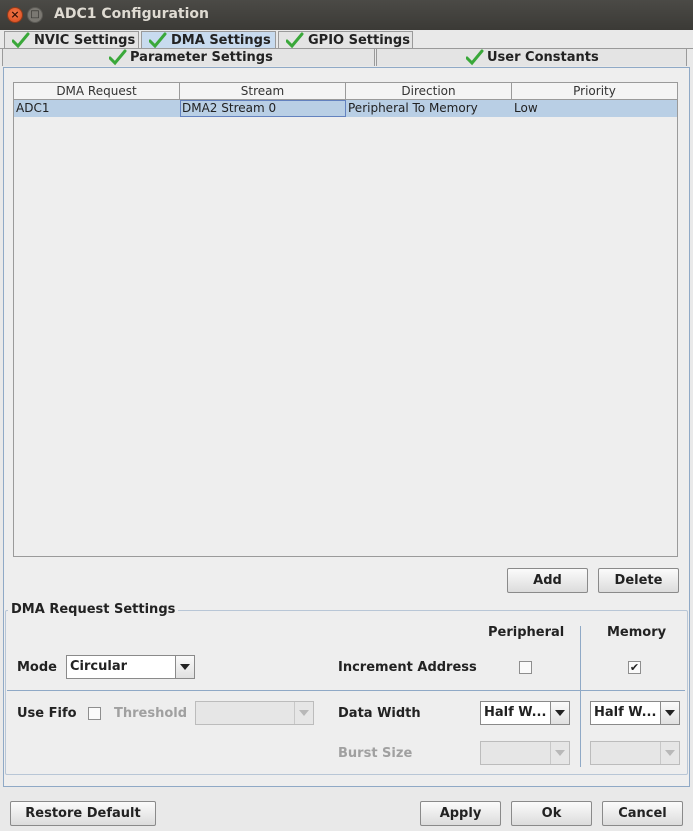 The width and height of the screenshot is (693, 831). Describe the element at coordinates (346, 15) in the screenshot. I see `title-bar: × □ ADC1 Configuration` at that location.